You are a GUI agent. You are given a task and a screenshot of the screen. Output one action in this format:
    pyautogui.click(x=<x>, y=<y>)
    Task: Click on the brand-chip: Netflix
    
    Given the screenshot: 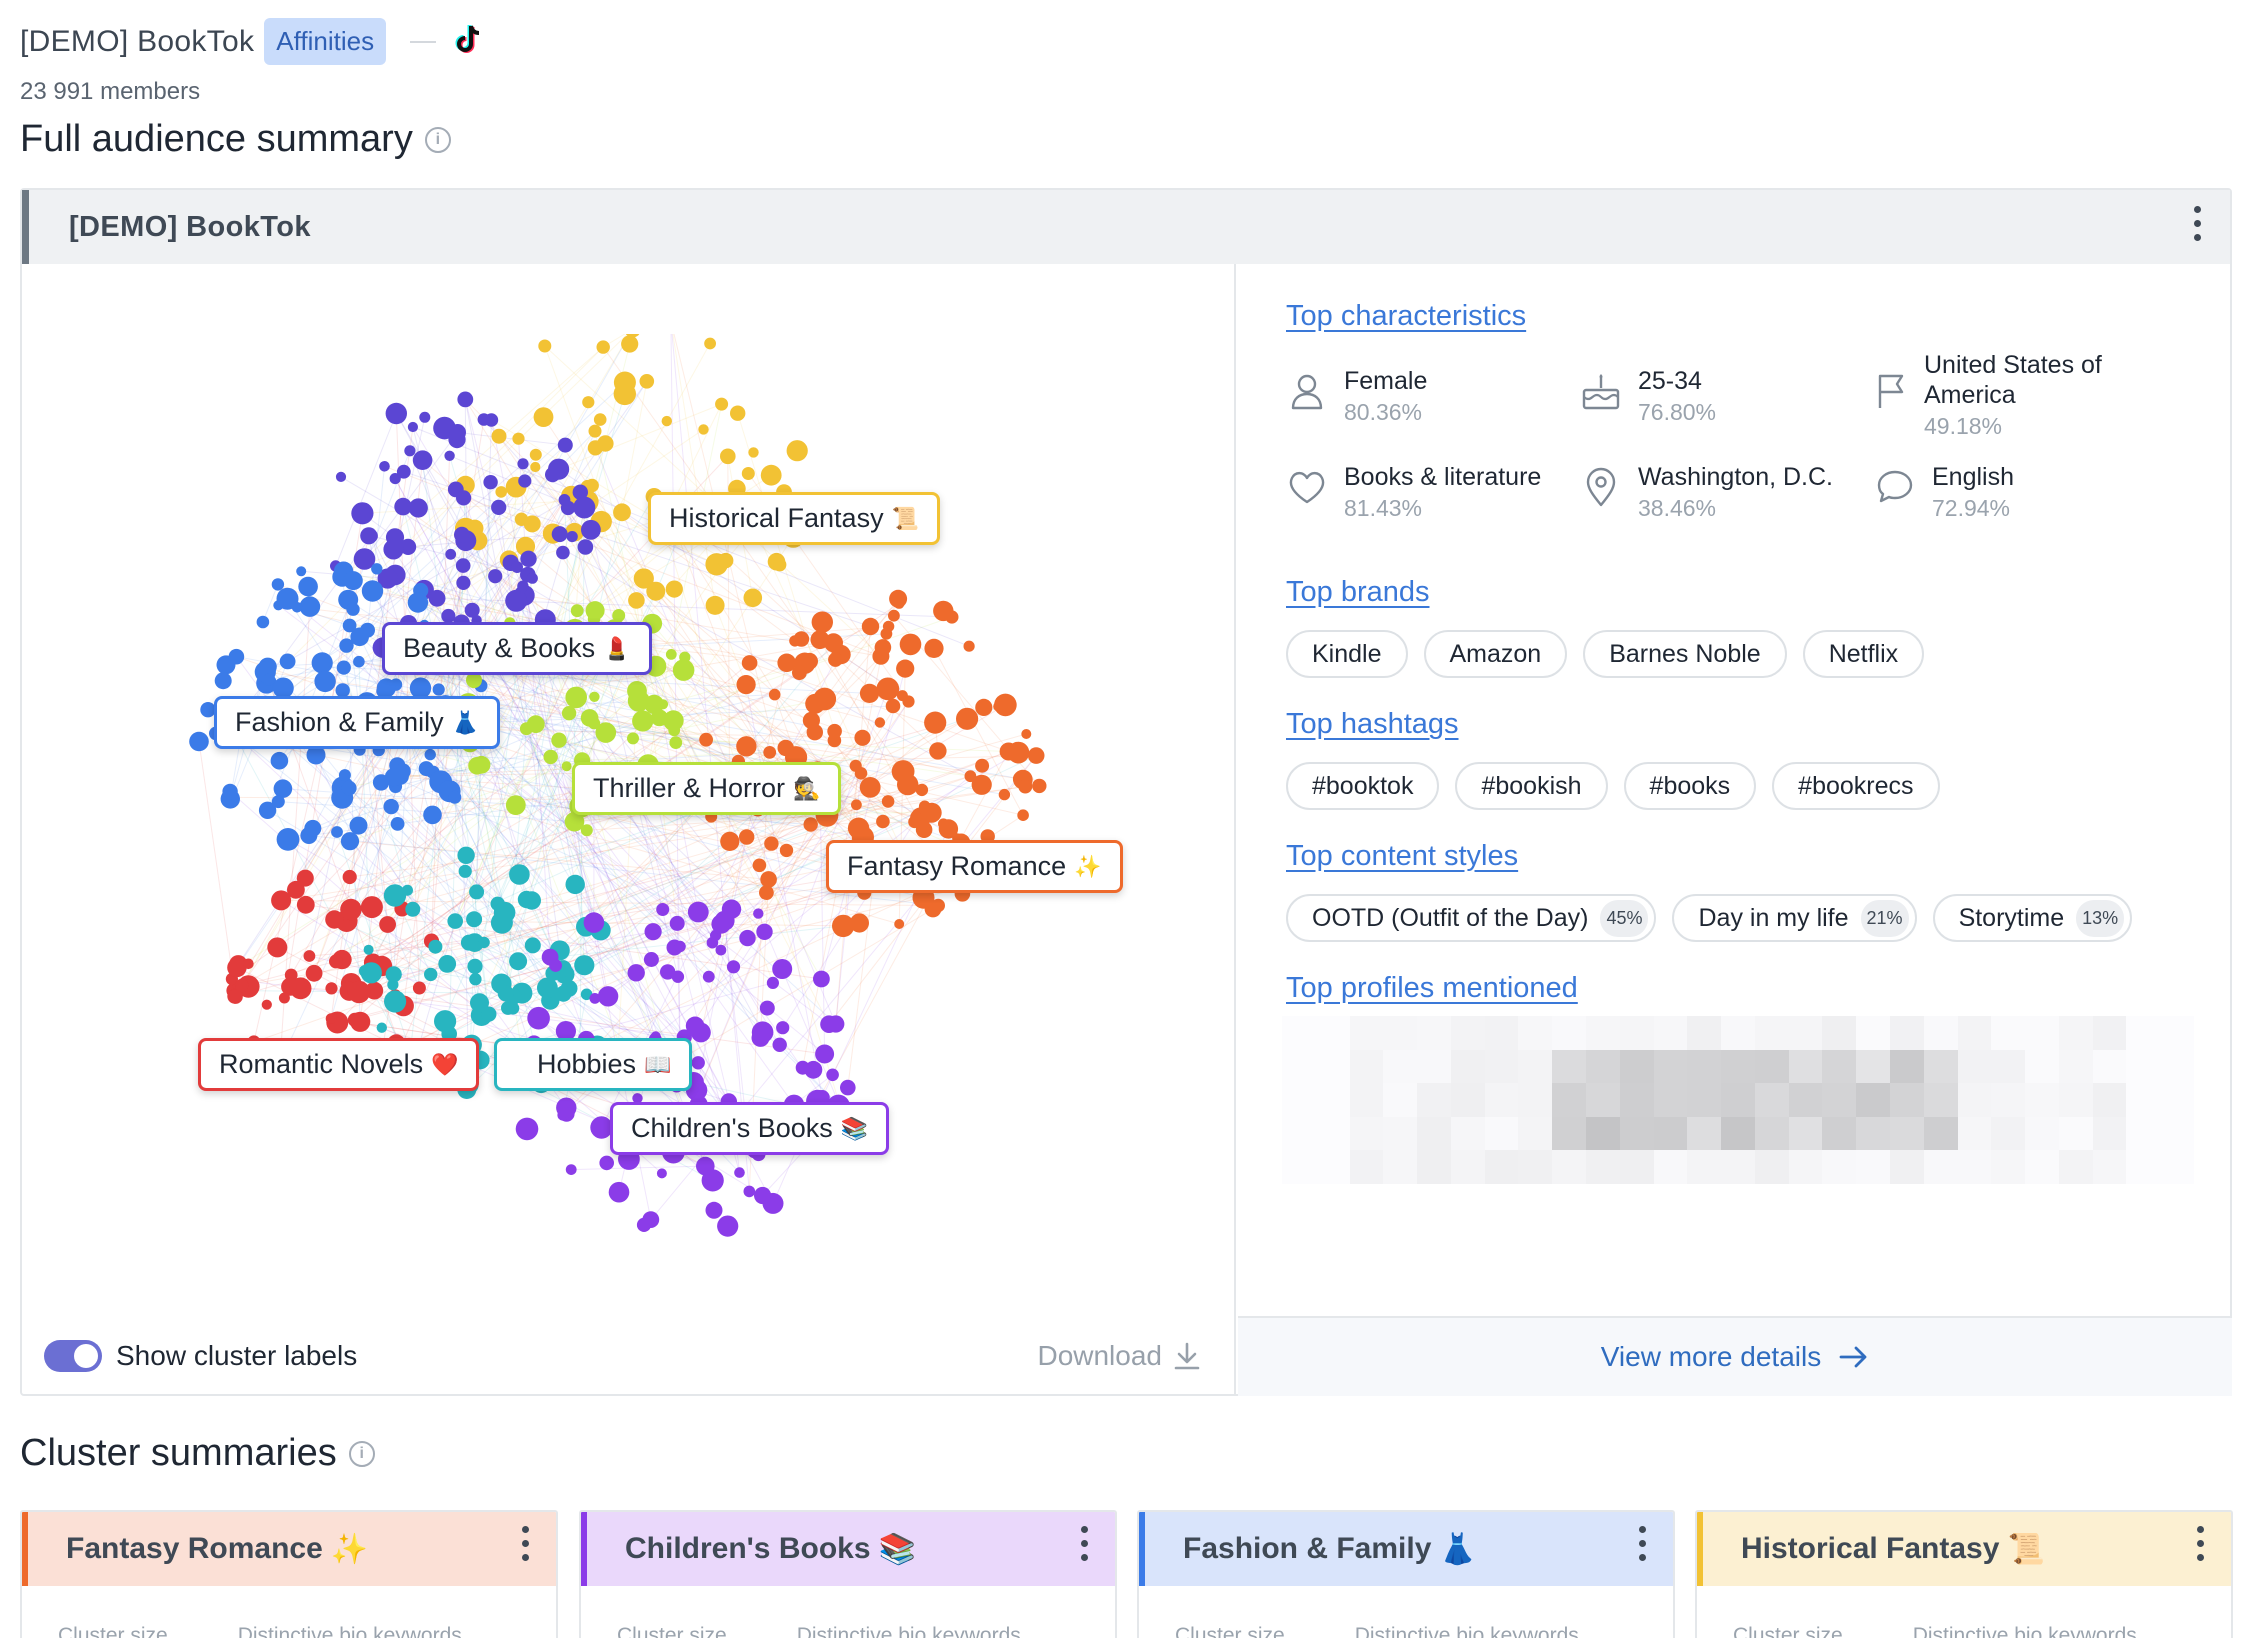 What is the action you would take?
    pyautogui.click(x=1863, y=654)
    